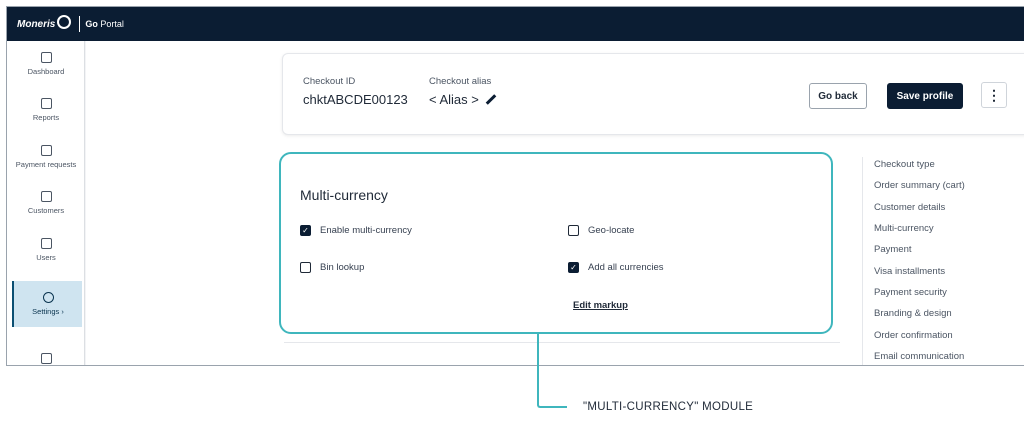 The image size is (1024, 423). Describe the element at coordinates (46, 150) in the screenshot. I see `payment-requests-icon` at that location.